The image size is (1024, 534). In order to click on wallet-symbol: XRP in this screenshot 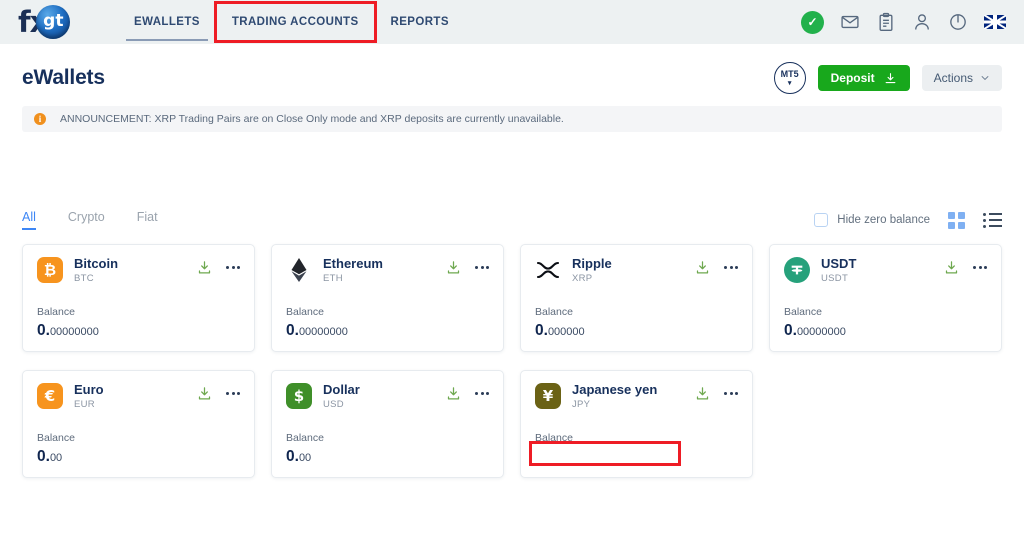, I will do `click(582, 278)`.